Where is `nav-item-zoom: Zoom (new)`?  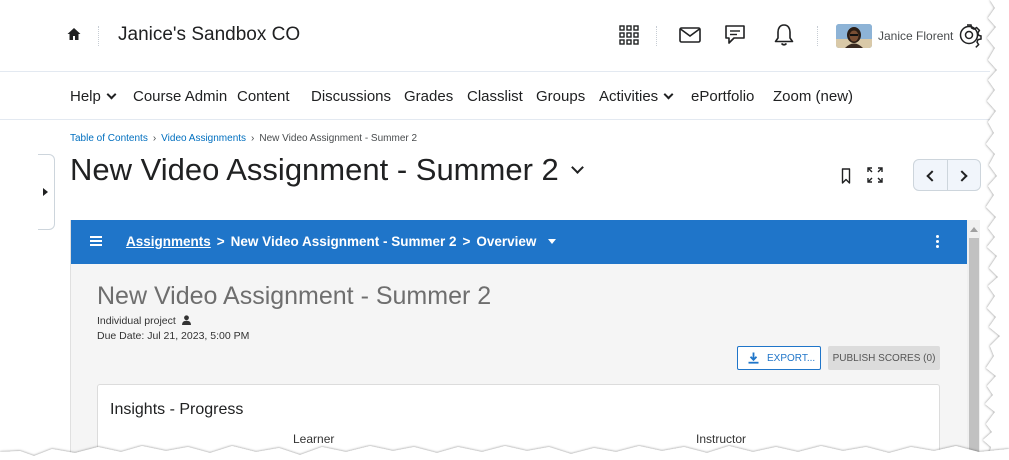
nav-item-zoom: Zoom (new) is located at coordinates (813, 96).